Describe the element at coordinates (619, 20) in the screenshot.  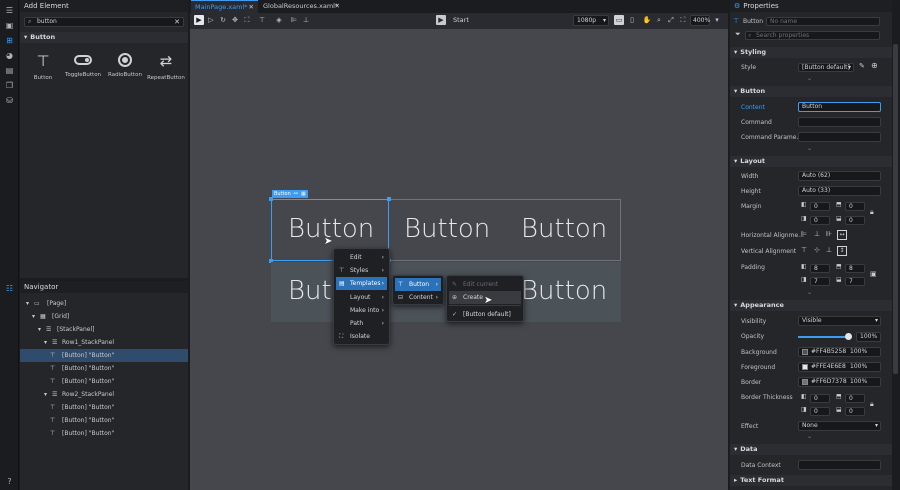
I see `desktop-view-icon: ▭` at that location.